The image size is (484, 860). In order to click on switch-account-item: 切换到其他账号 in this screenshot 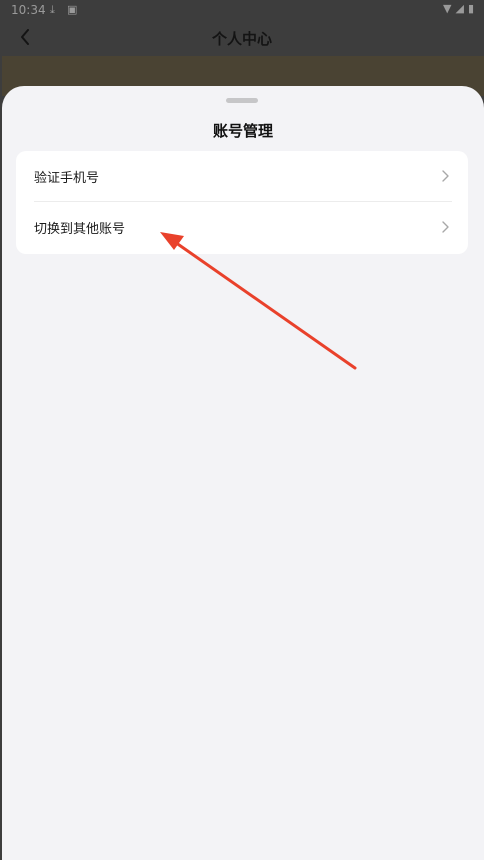, I will do `click(242, 227)`.